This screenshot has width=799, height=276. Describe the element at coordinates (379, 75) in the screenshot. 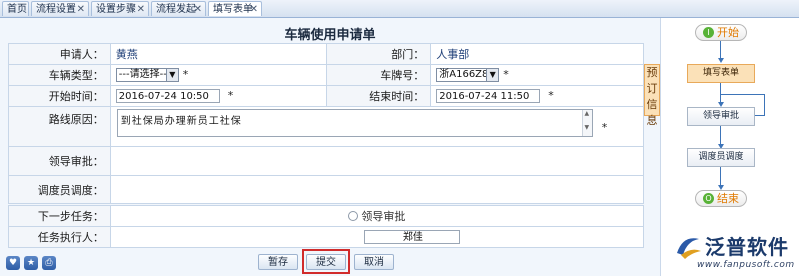

I see `plate-label: 车牌号：` at that location.